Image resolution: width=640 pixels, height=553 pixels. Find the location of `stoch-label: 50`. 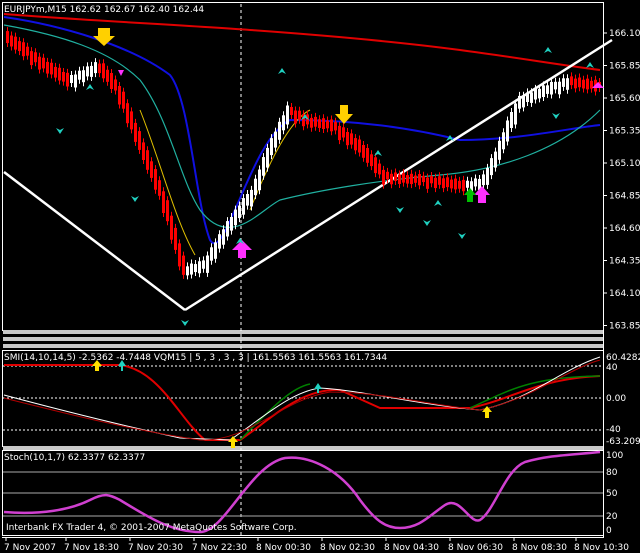

stoch-label: 50 is located at coordinates (612, 494).